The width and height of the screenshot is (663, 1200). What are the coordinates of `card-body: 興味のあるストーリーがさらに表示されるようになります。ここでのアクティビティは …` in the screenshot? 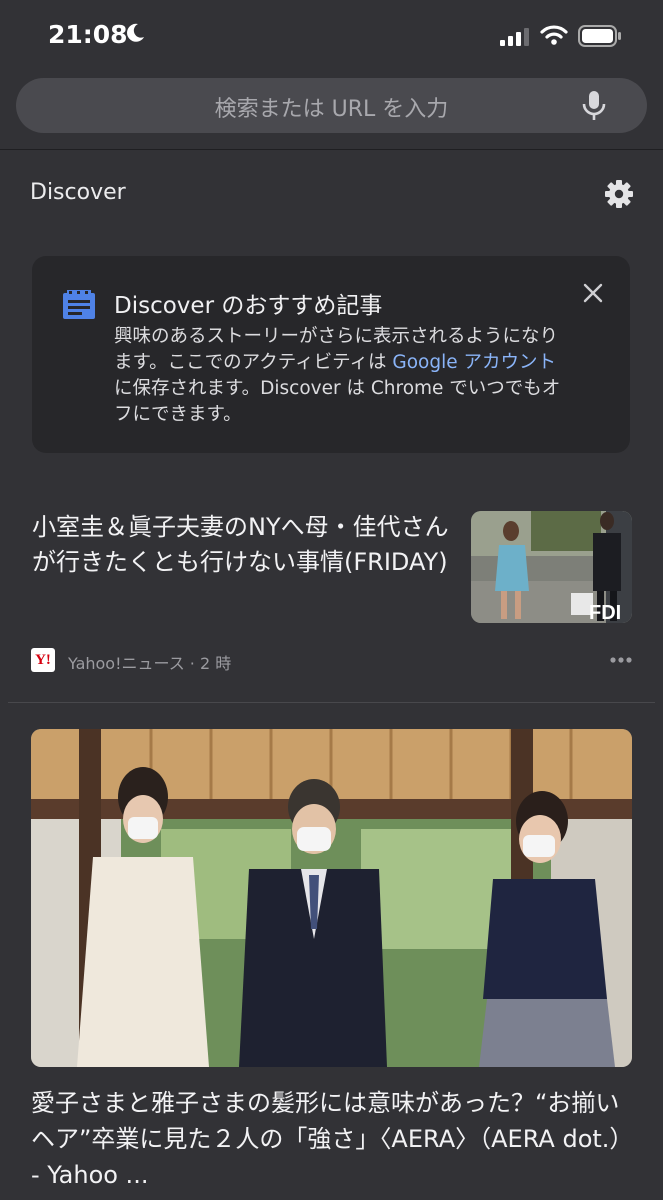 It's located at (344, 376).